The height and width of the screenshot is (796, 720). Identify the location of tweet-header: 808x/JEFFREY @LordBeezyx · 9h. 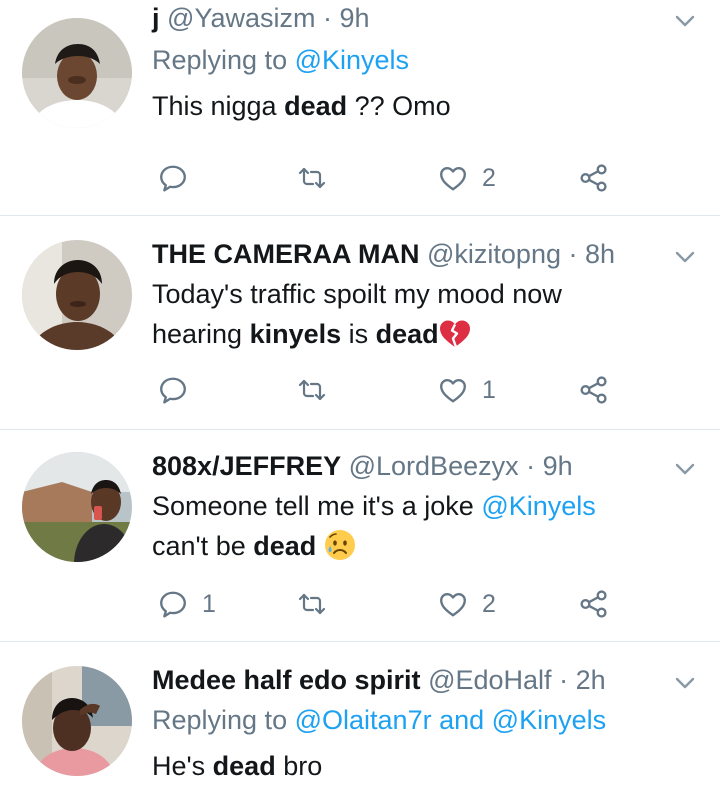
(406, 466).